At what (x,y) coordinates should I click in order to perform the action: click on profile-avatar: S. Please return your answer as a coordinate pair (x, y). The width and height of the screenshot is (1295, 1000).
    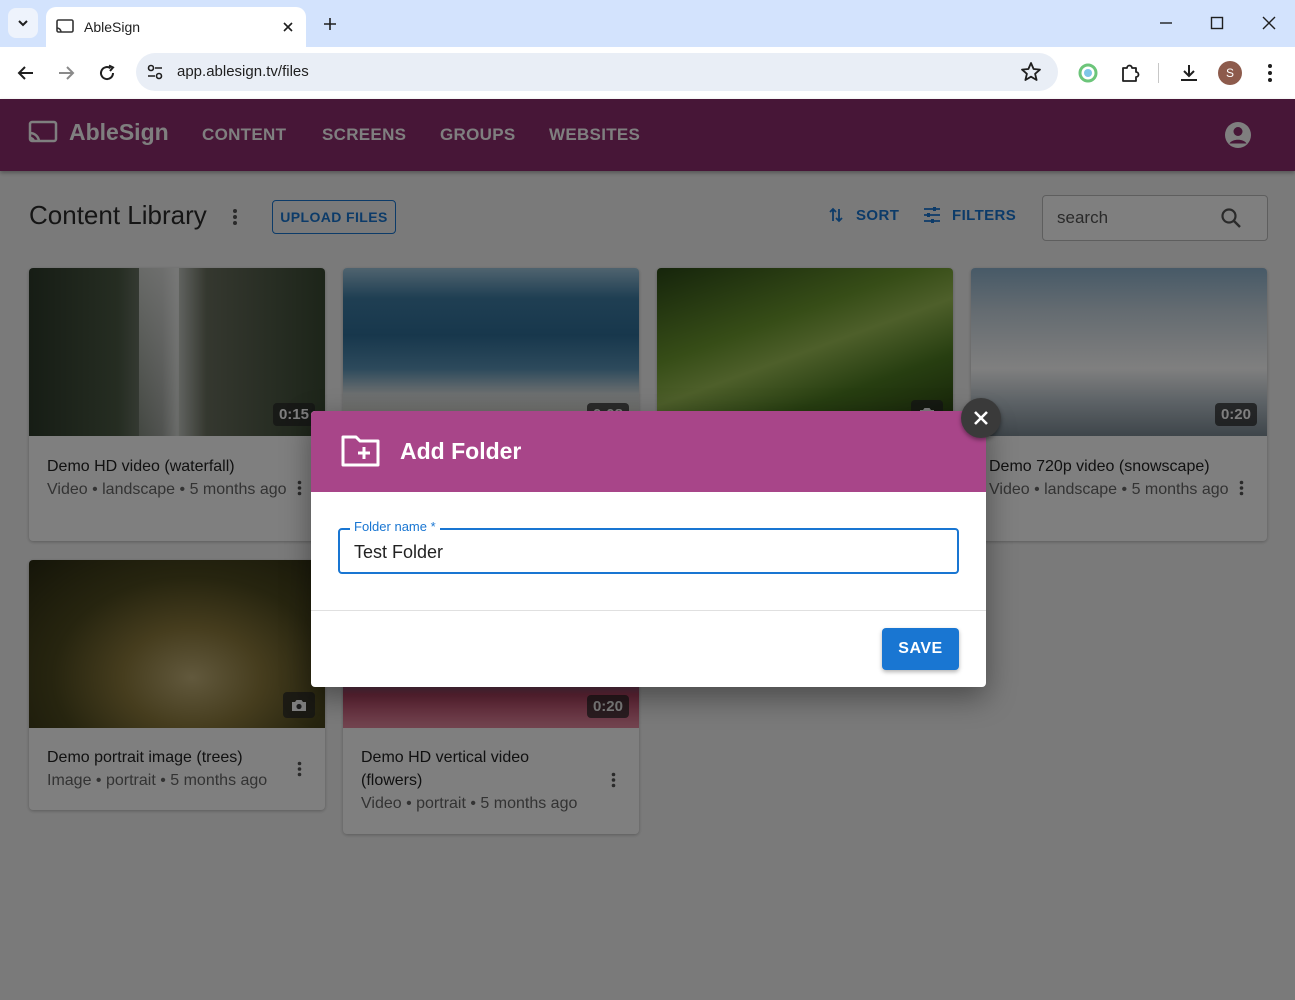
    Looking at the image, I should click on (1230, 73).